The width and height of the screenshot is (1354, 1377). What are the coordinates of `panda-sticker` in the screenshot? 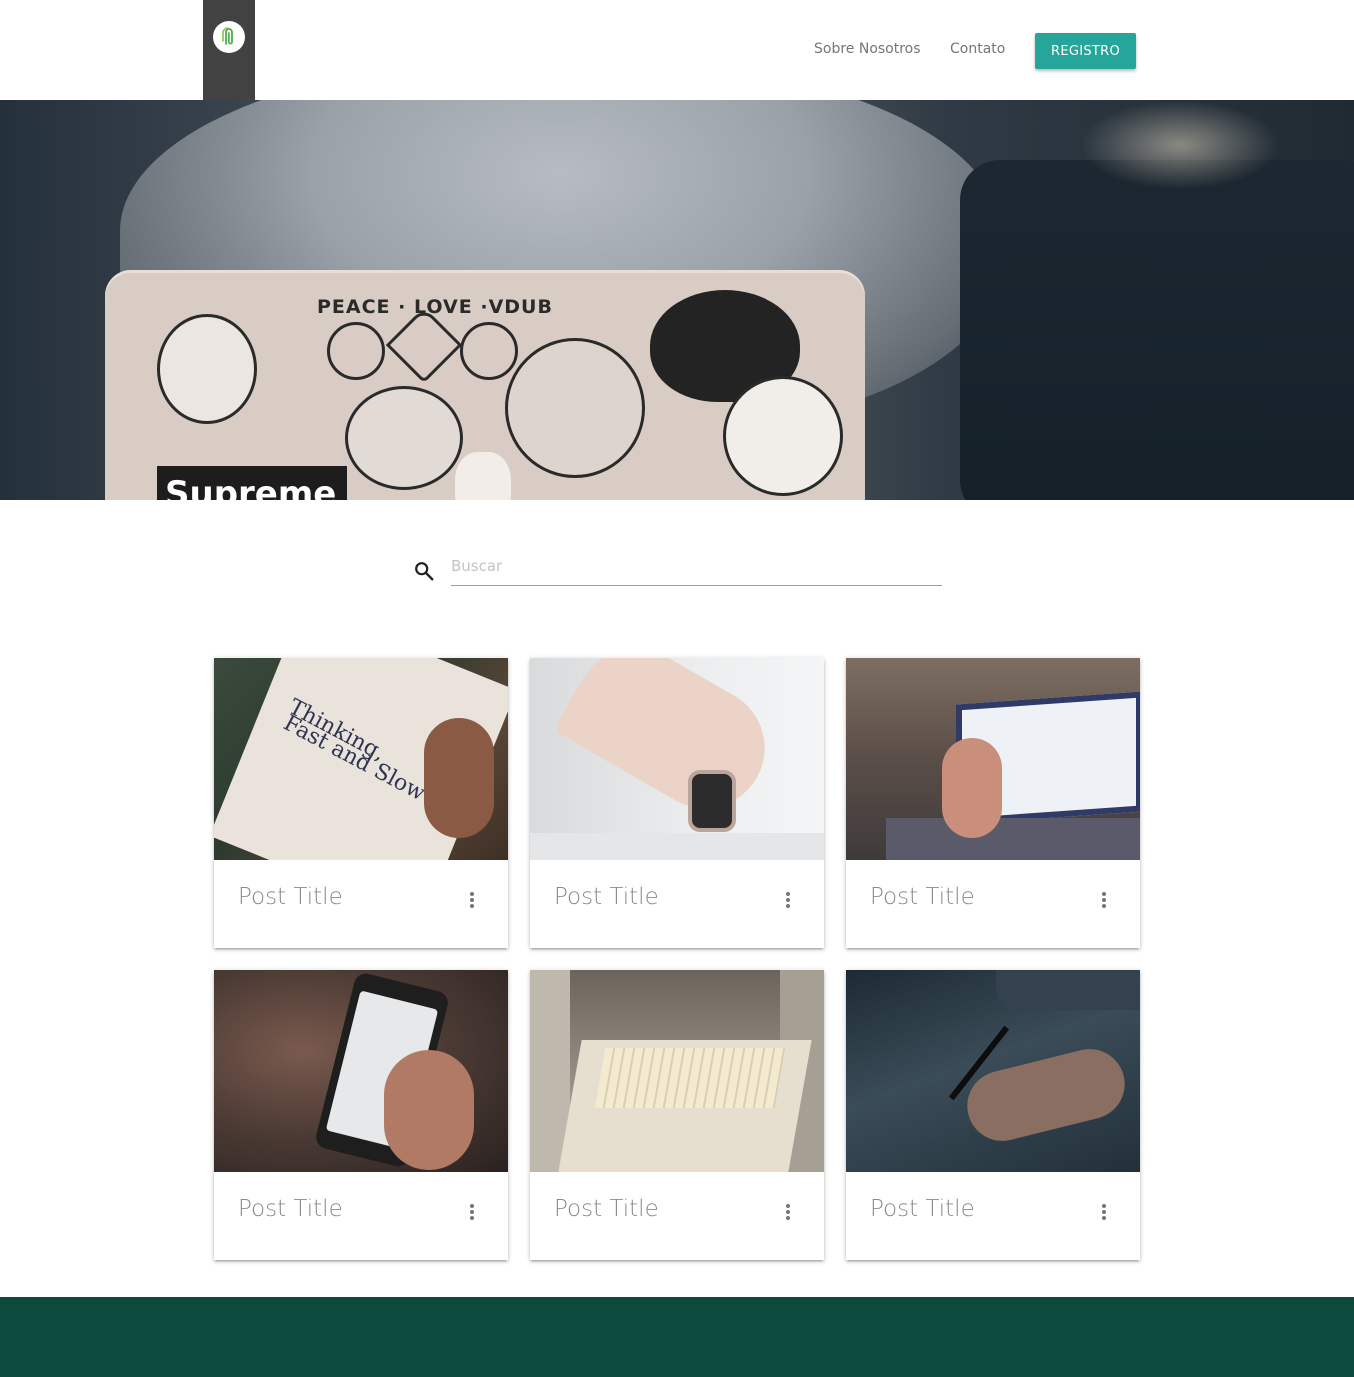 It's located at (783, 436).